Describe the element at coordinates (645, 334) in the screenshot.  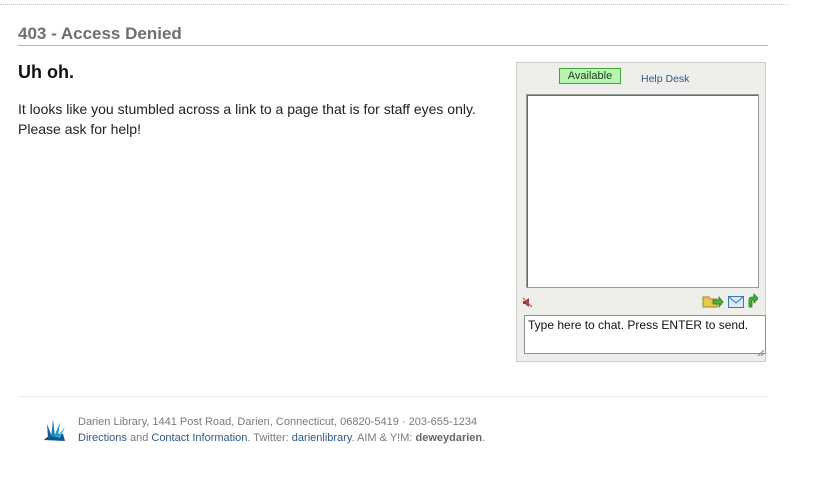
I see `chat-input: Type here to chat. Press ENTER to send.` at that location.